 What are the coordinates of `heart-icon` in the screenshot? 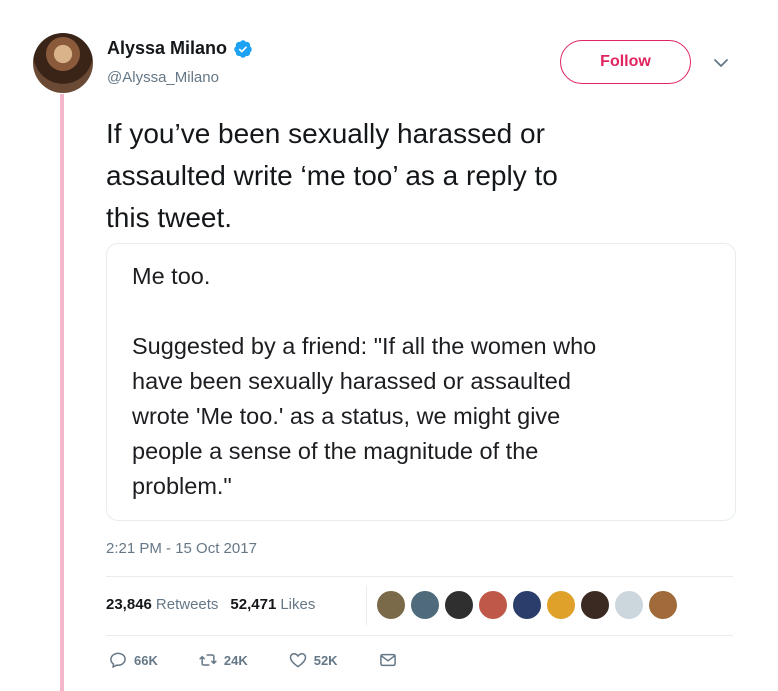 It's located at (297, 660).